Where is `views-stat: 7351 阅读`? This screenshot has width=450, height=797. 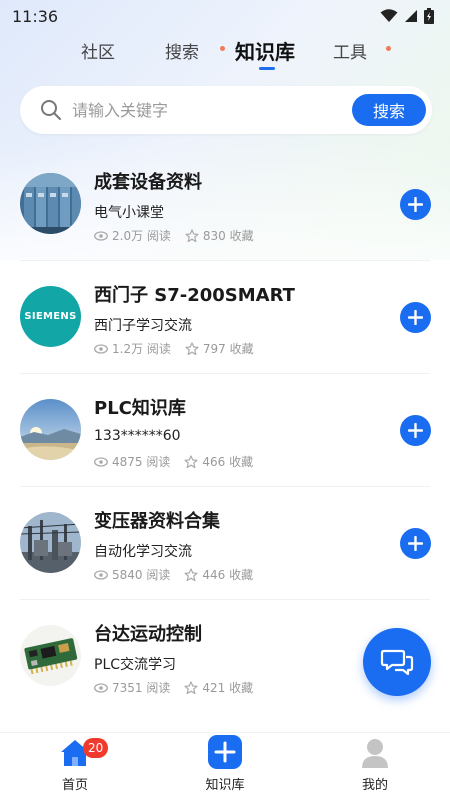 views-stat: 7351 阅读 is located at coordinates (132, 687).